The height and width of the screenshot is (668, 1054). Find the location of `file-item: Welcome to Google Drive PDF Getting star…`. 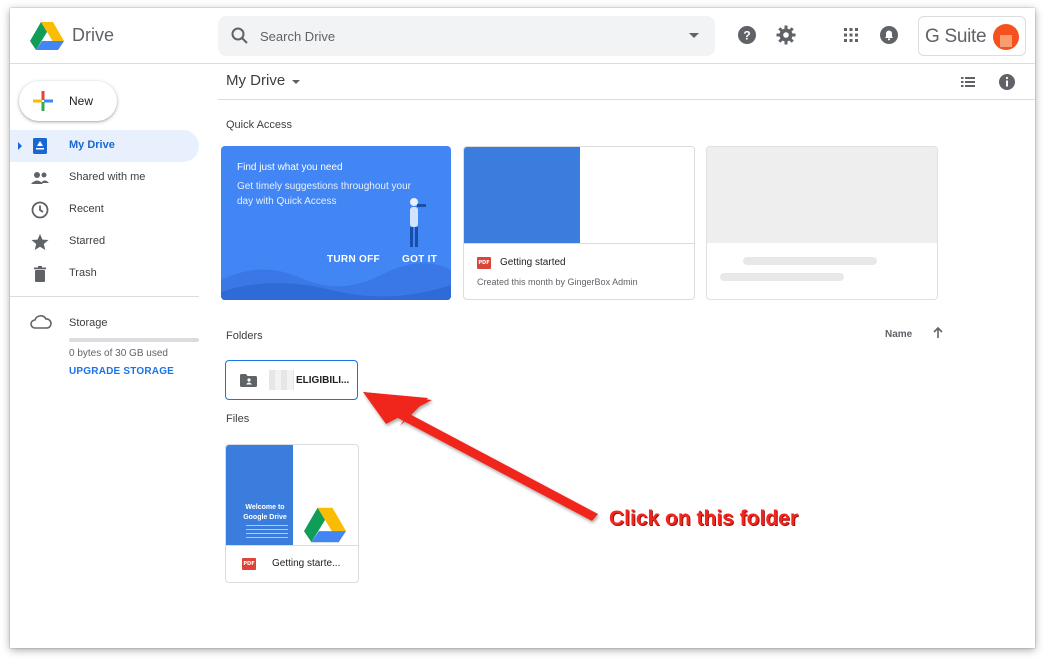

file-item: Welcome to Google Drive PDF Getting star… is located at coordinates (292, 513).